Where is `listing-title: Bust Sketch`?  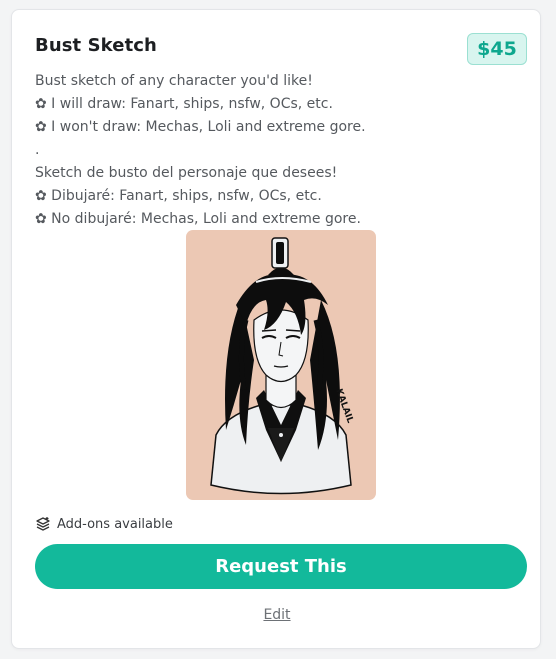 listing-title: Bust Sketch is located at coordinates (96, 45).